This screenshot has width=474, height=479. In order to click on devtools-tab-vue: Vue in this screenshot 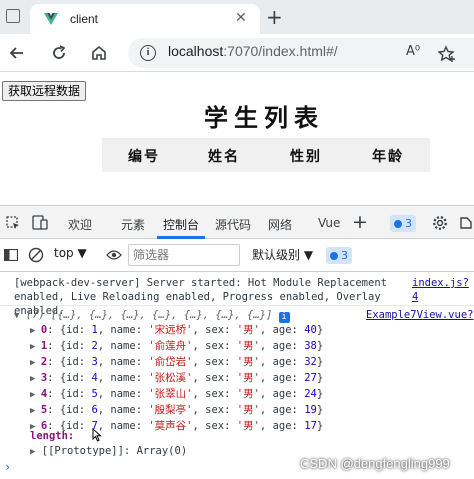, I will do `click(329, 223)`.